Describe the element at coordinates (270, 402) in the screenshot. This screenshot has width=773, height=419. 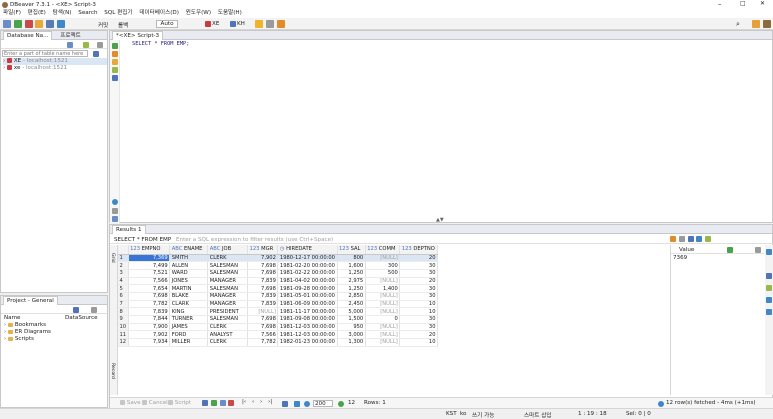
I see `pager-last-icon: ›|` at that location.